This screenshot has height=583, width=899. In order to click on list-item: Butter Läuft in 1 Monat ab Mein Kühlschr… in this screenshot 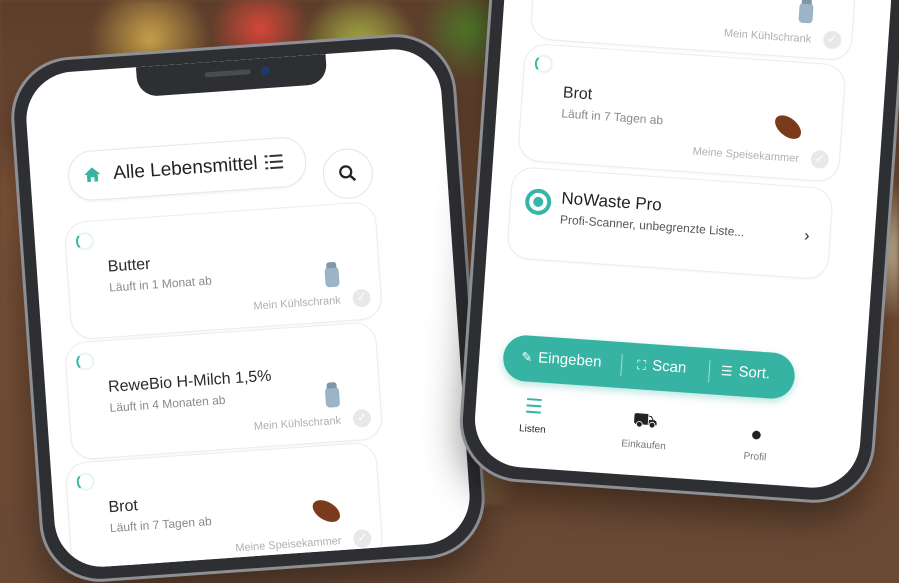, I will do `click(223, 270)`.